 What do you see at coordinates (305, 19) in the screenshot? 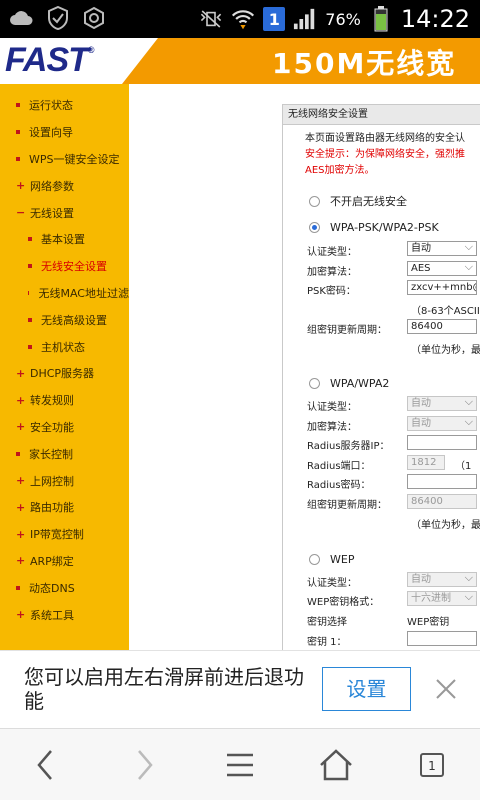
I see `signal-icon` at bounding box center [305, 19].